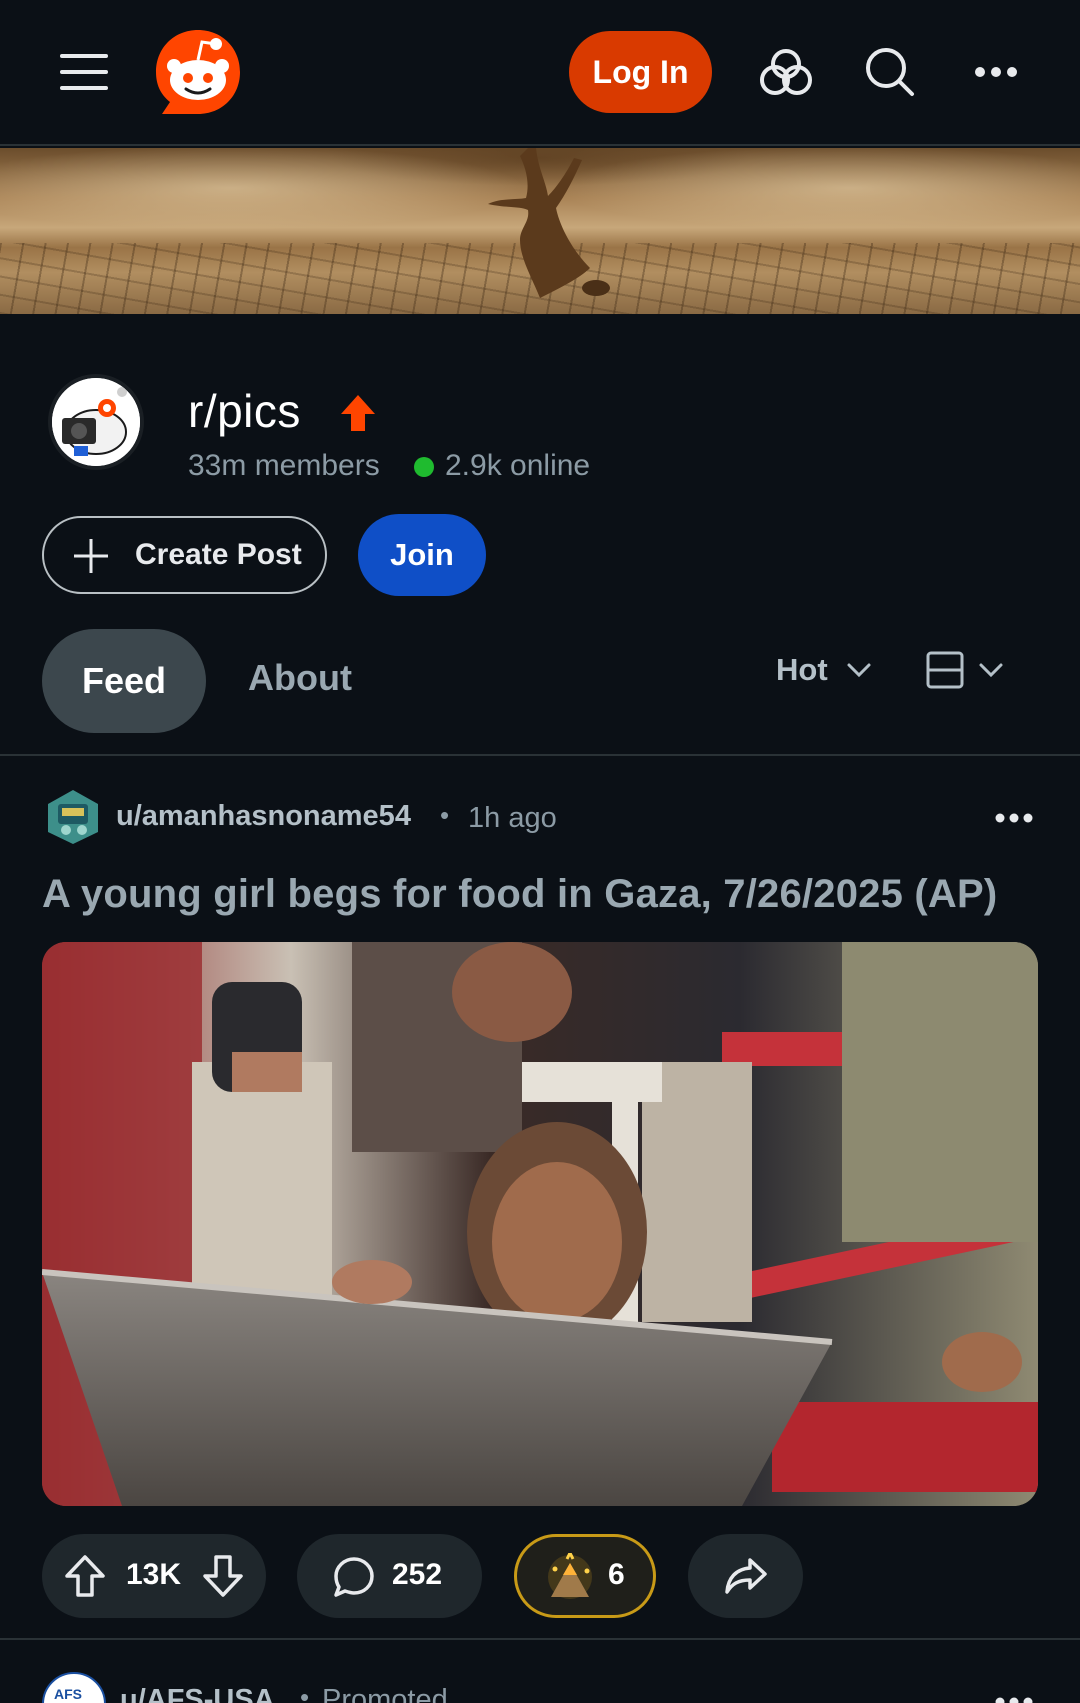 This screenshot has width=1080, height=1703. Describe the element at coordinates (424, 467) in the screenshot. I see `online-status-dot` at that location.